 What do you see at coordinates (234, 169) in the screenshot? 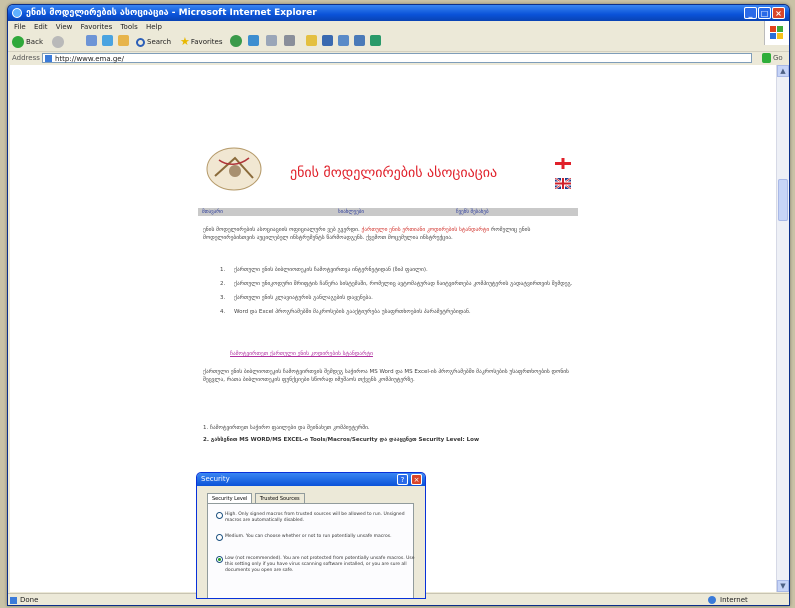
I see `site-logo` at bounding box center [234, 169].